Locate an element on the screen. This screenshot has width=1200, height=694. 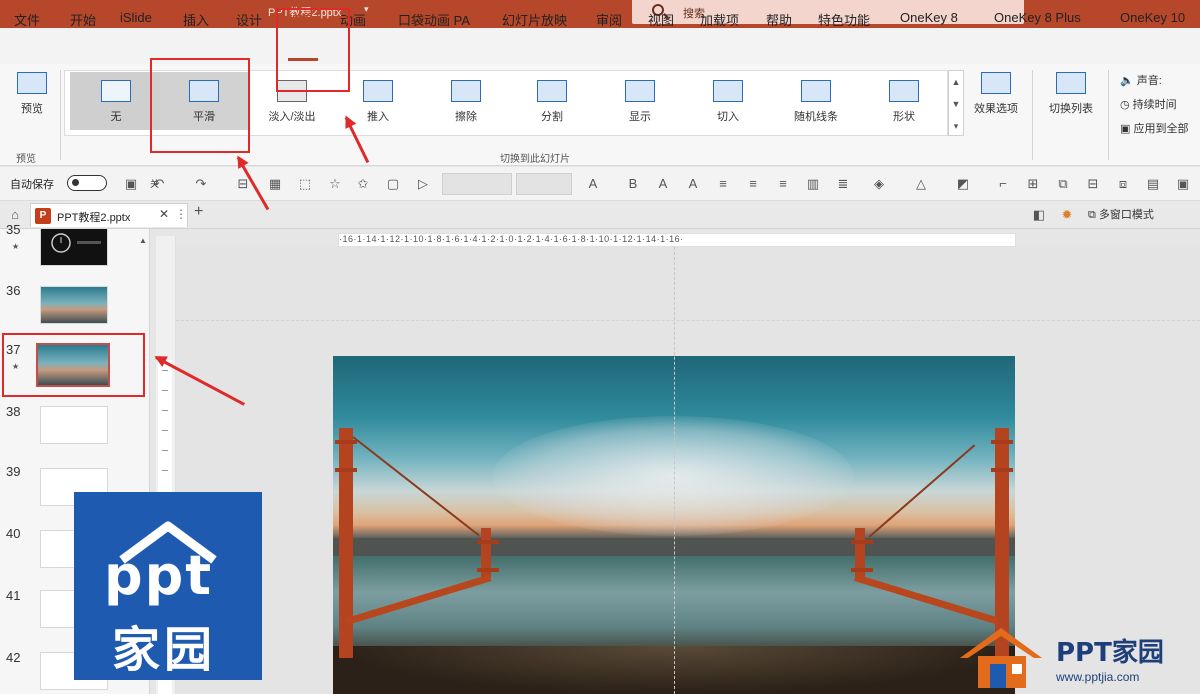
scroll-down-icon: ▼ is located at coordinates (956, 104).